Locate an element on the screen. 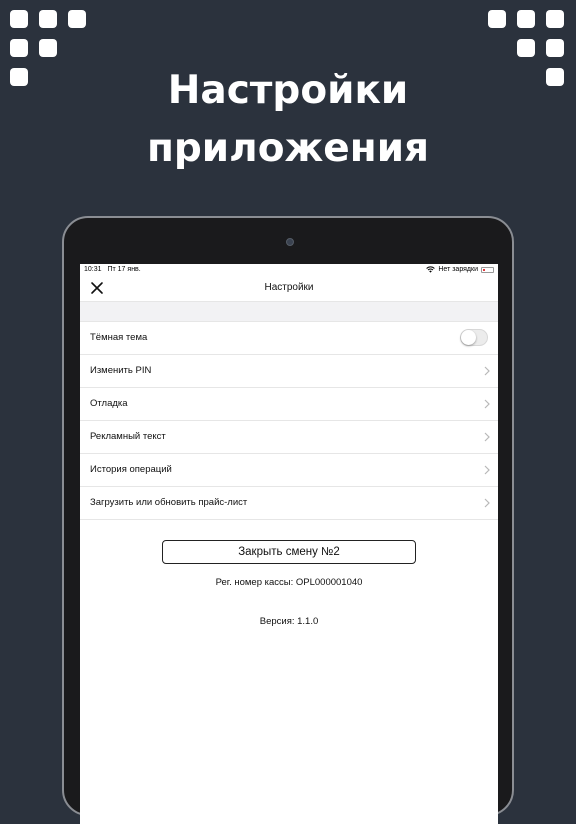  status-time: 10:31 is located at coordinates (93, 269).